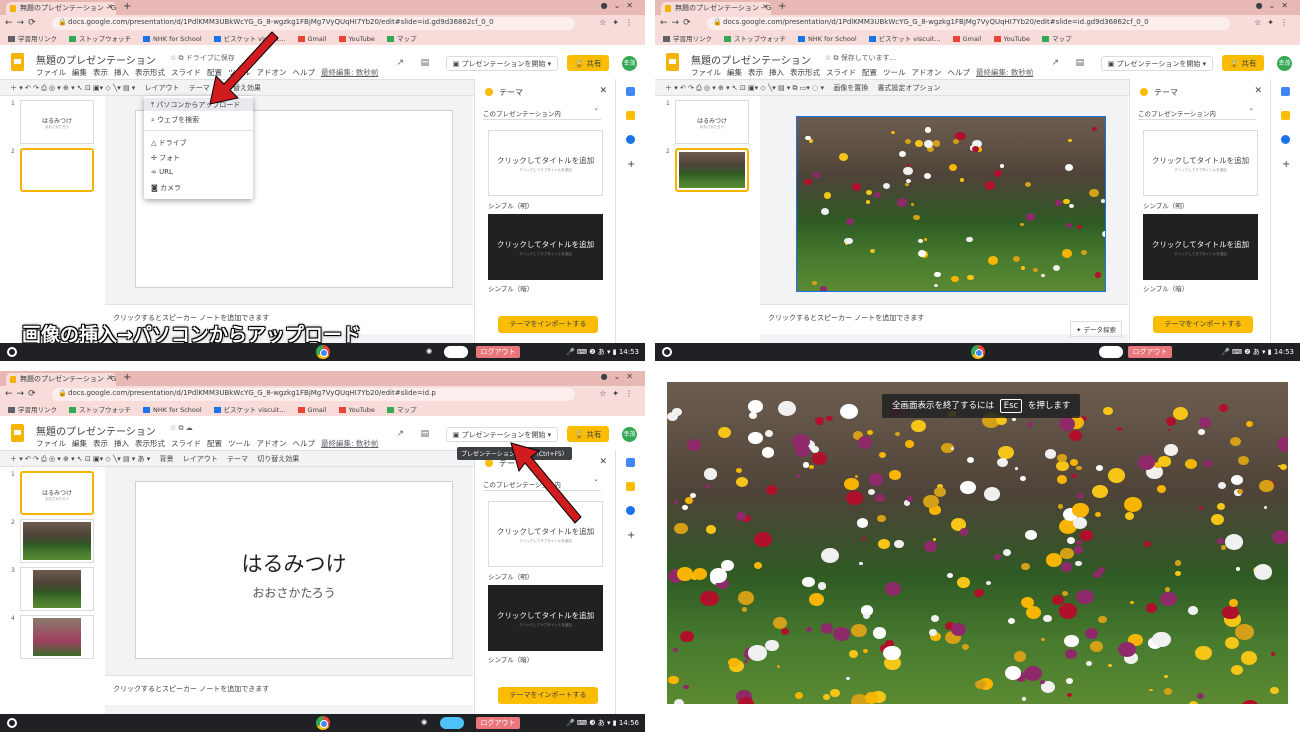 This screenshot has height=732, width=1300. Describe the element at coordinates (175, 120) in the screenshot. I see `menu-search-web: ⌕ ウェブを検索` at that location.